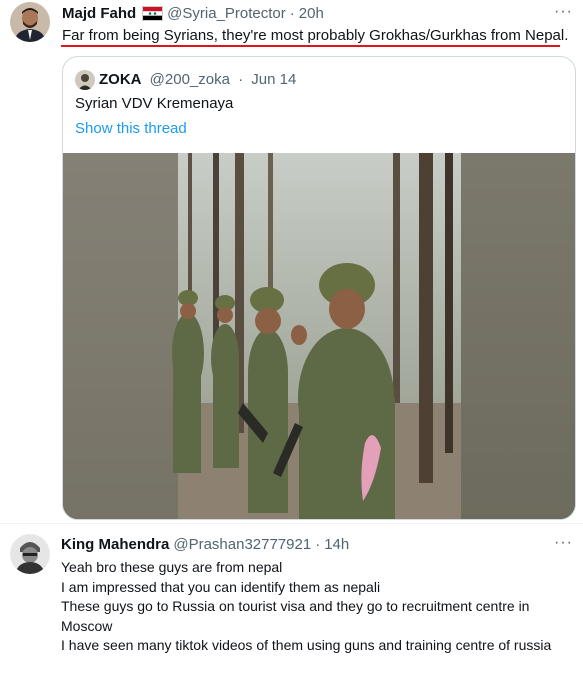  I want to click on show-thread-link: Show this thread, so click(131, 128).